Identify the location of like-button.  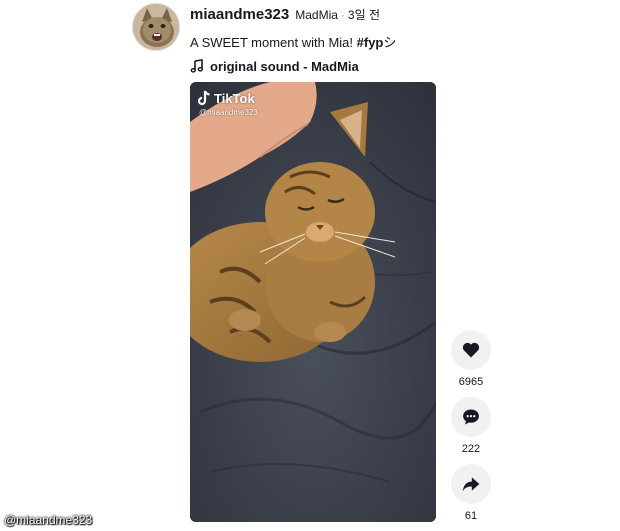
(471, 350).